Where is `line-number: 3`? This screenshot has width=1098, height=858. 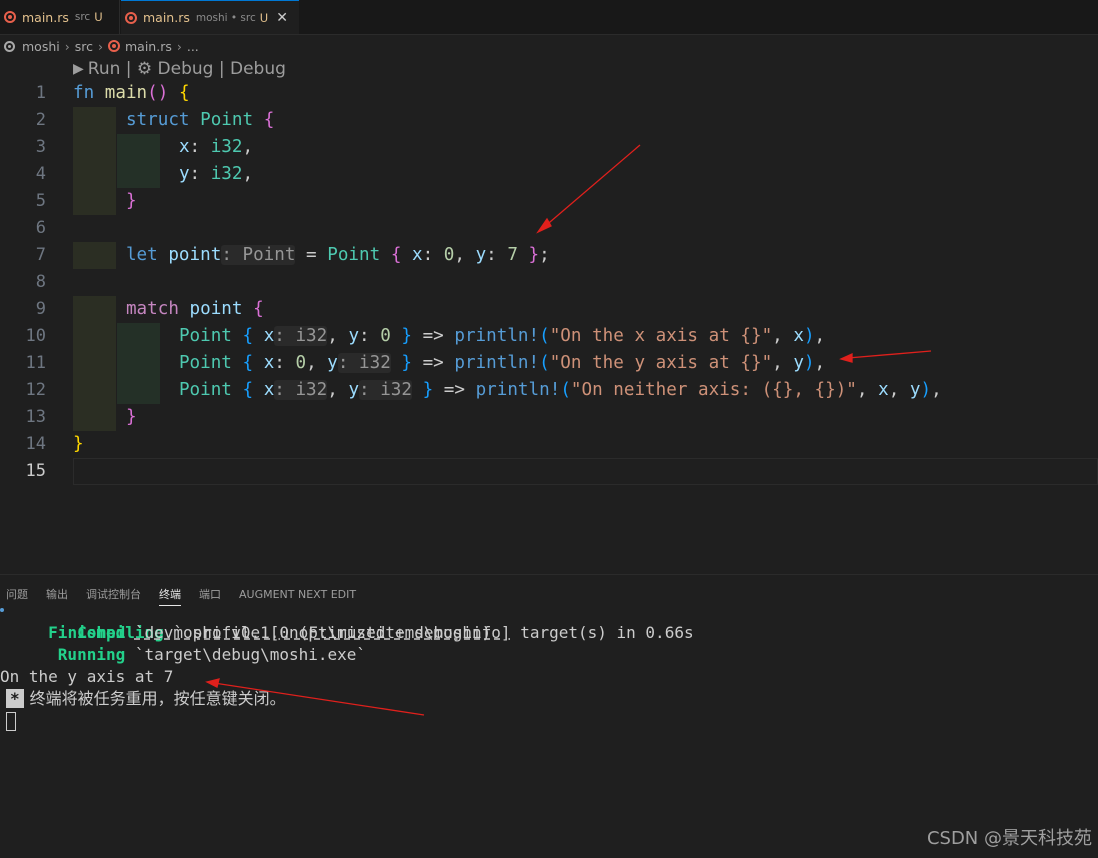
line-number: 3 is located at coordinates (40, 147).